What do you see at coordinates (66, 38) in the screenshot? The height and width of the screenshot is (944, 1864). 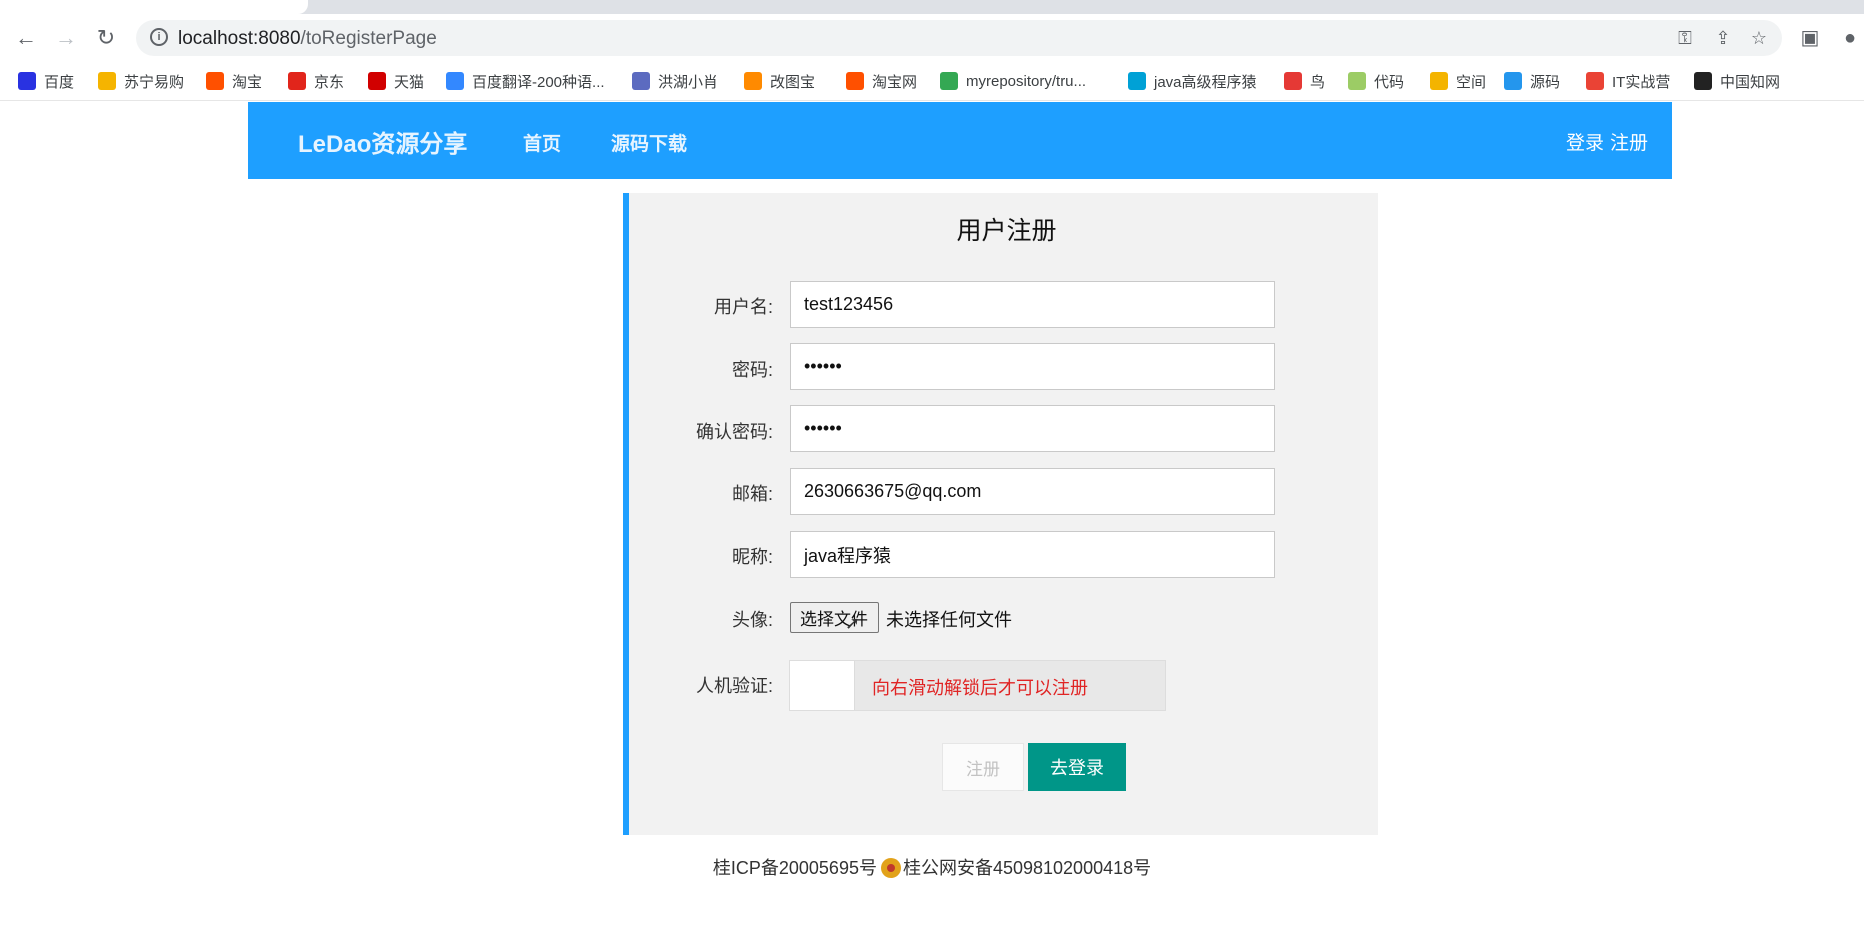 I see `forward-icon: →` at bounding box center [66, 38].